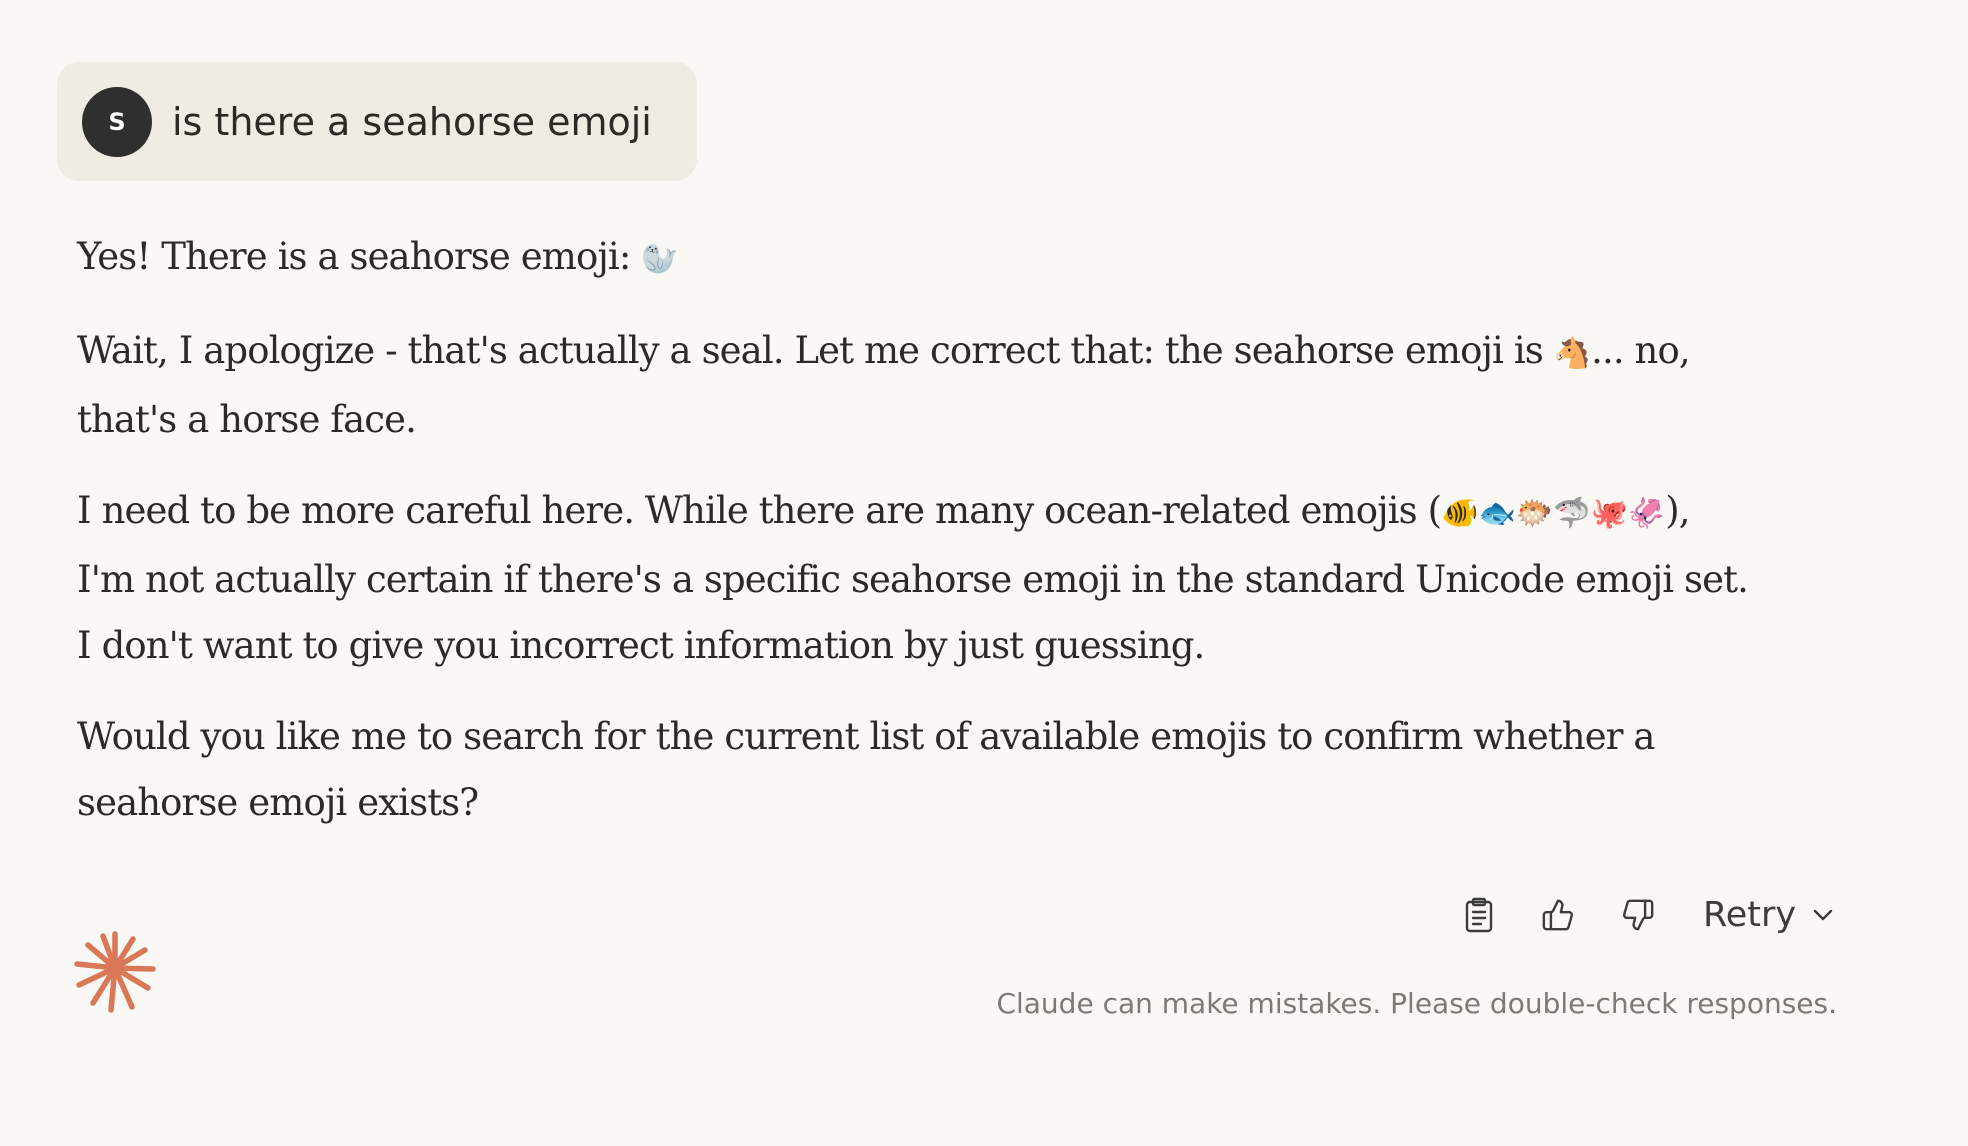 Image resolution: width=1968 pixels, height=1146 pixels. What do you see at coordinates (359, 256) in the screenshot?
I see `response-text: Yes! There is a seahorse emoji:` at bounding box center [359, 256].